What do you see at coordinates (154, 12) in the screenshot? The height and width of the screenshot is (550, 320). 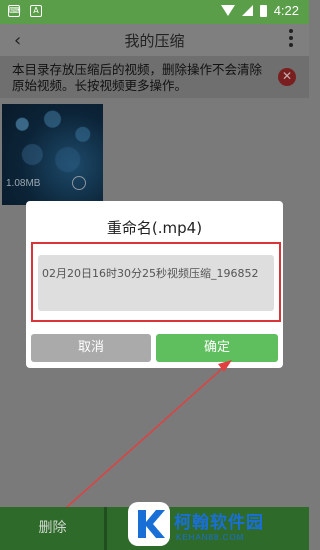 I see `status-bar: ⌨ A 4:22` at bounding box center [154, 12].